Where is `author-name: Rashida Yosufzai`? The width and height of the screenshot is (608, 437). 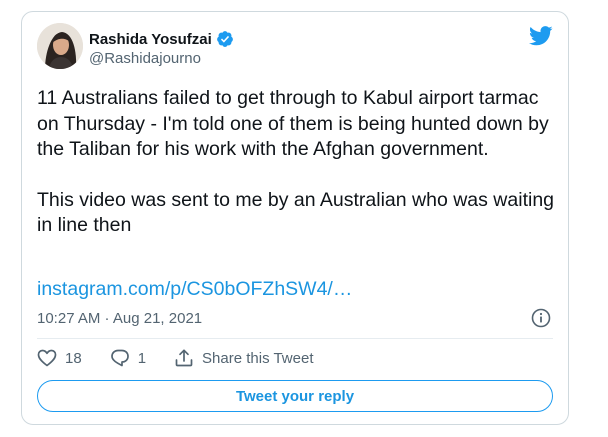
author-name: Rashida Yosufzai is located at coordinates (161, 39).